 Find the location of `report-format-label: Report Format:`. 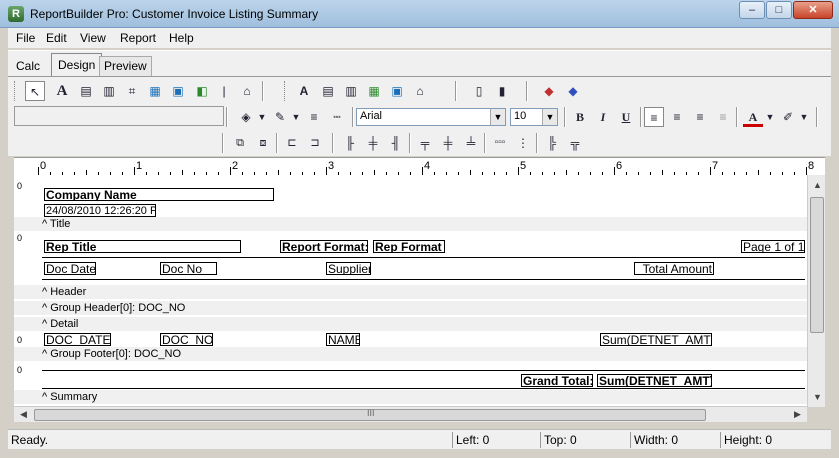

report-format-label: Report Format: is located at coordinates (324, 246).